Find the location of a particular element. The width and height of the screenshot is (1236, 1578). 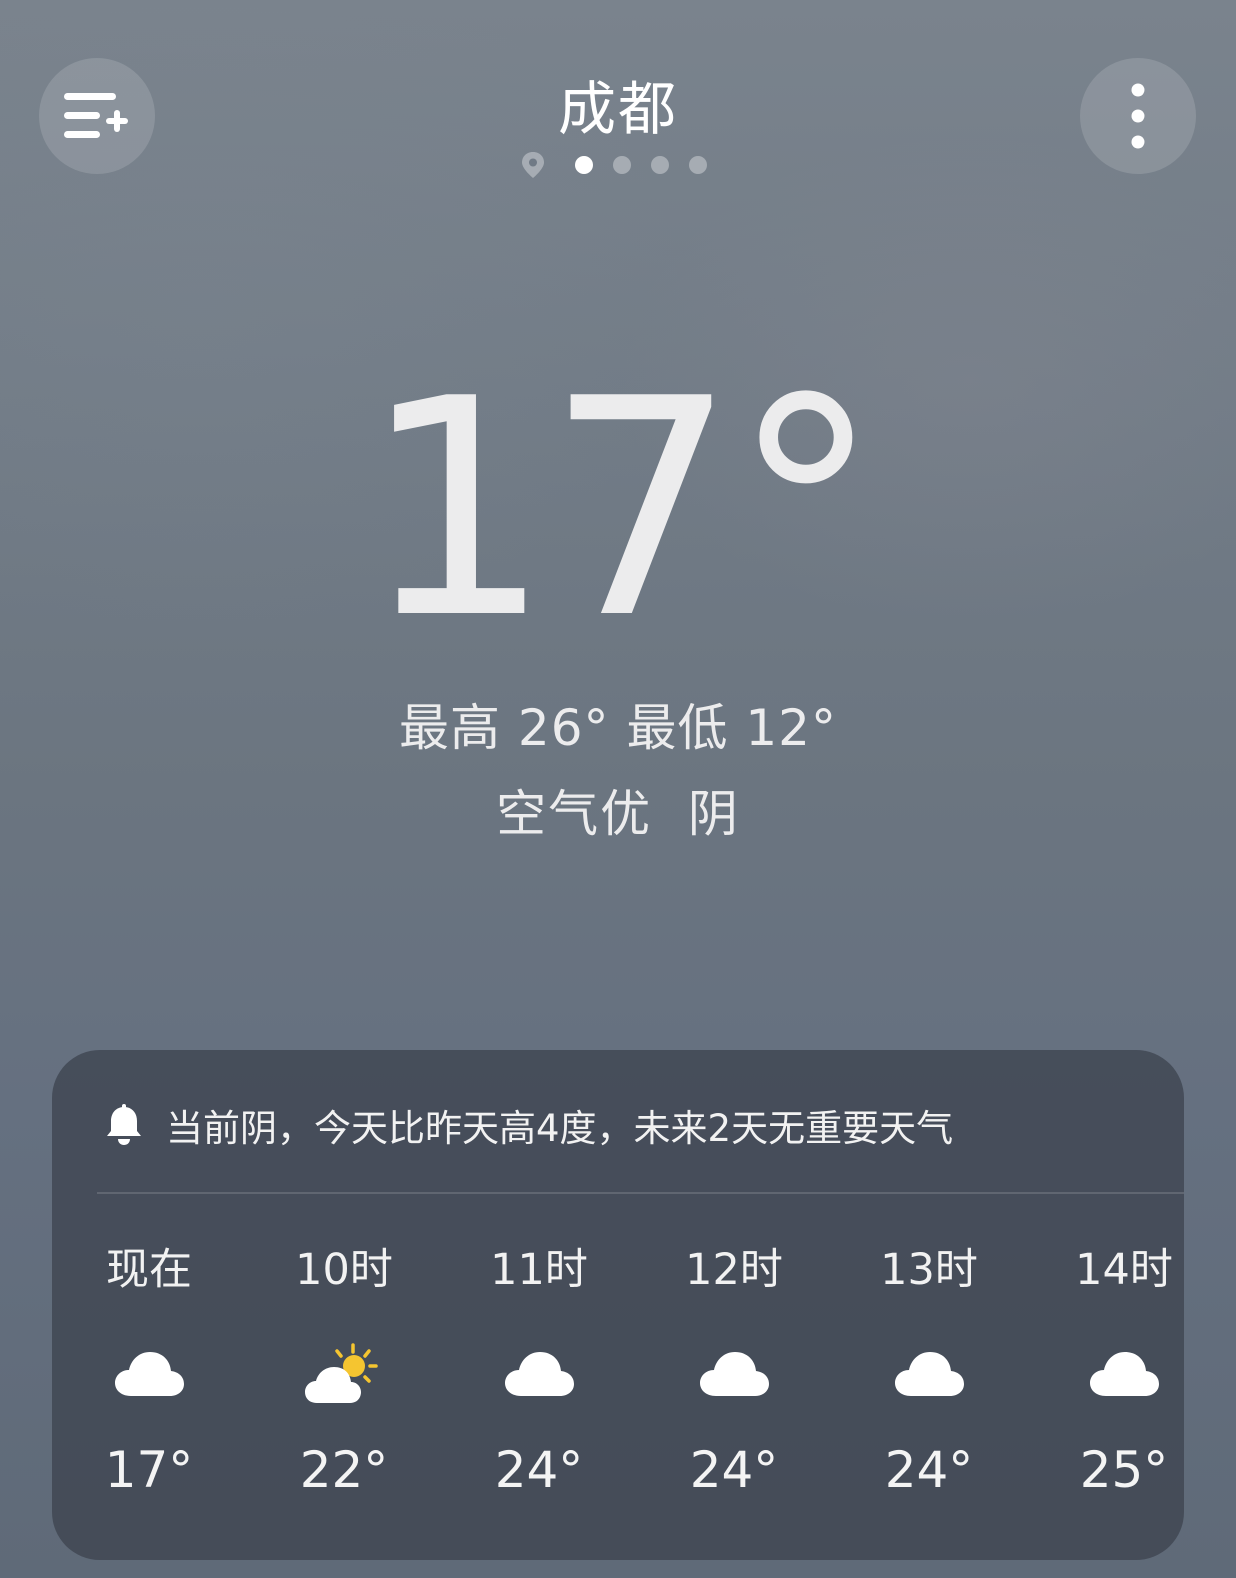

hour-temperature: 25° is located at coordinates (1124, 1470).